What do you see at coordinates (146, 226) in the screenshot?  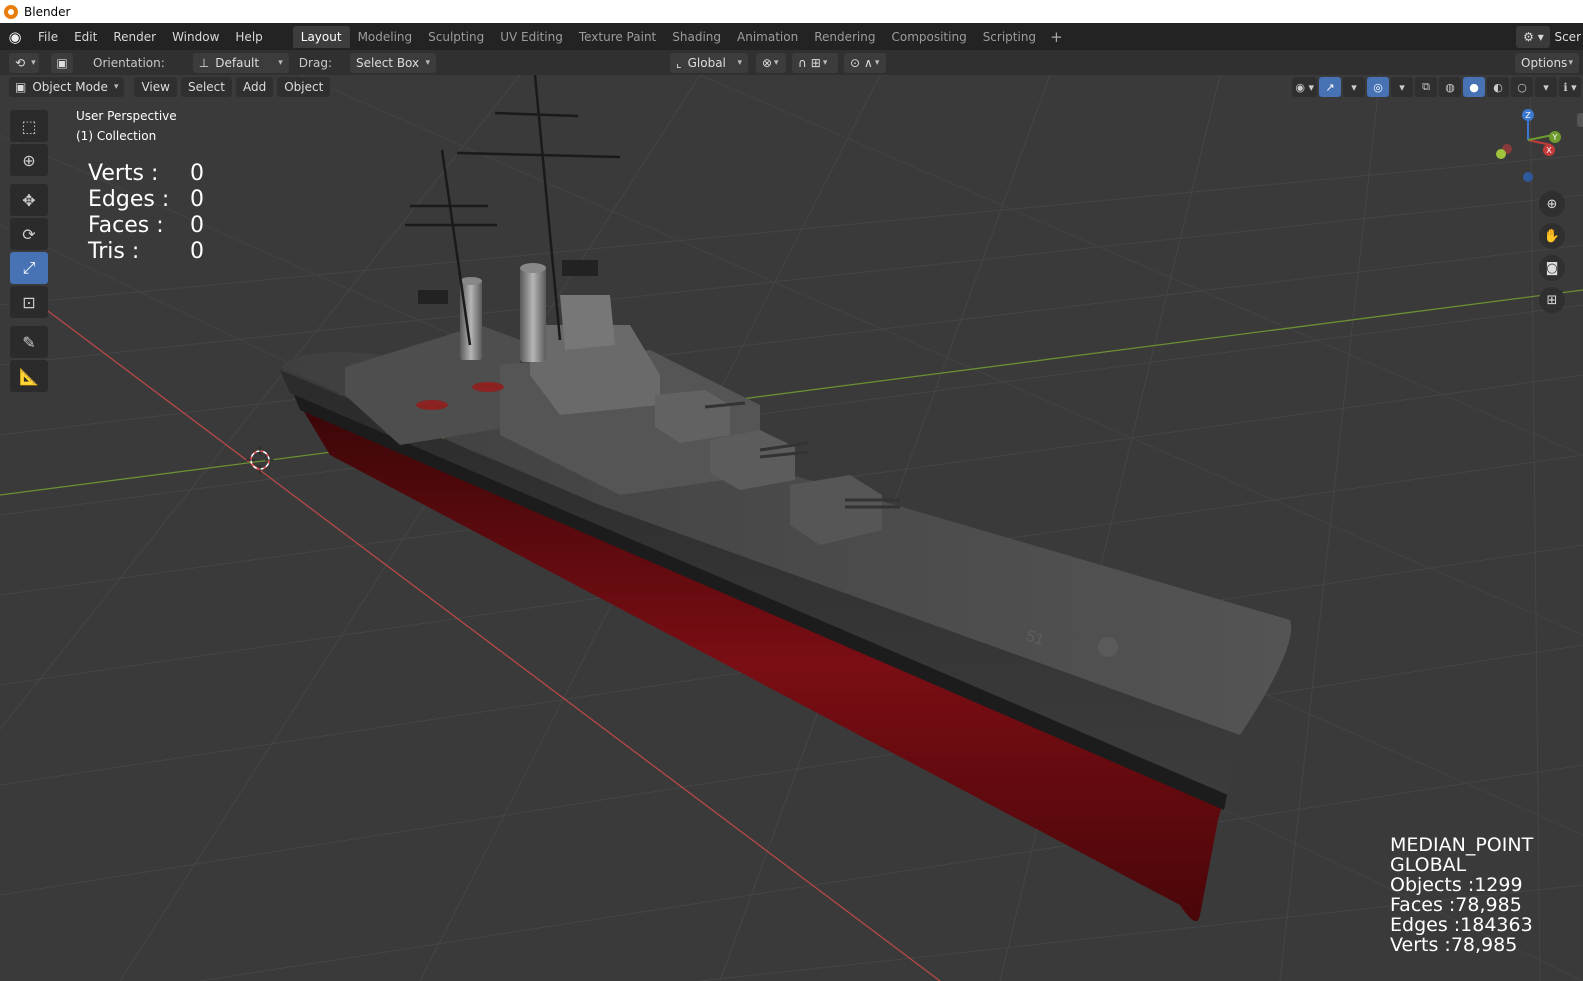 I see `stat-row: Faces : 0` at bounding box center [146, 226].